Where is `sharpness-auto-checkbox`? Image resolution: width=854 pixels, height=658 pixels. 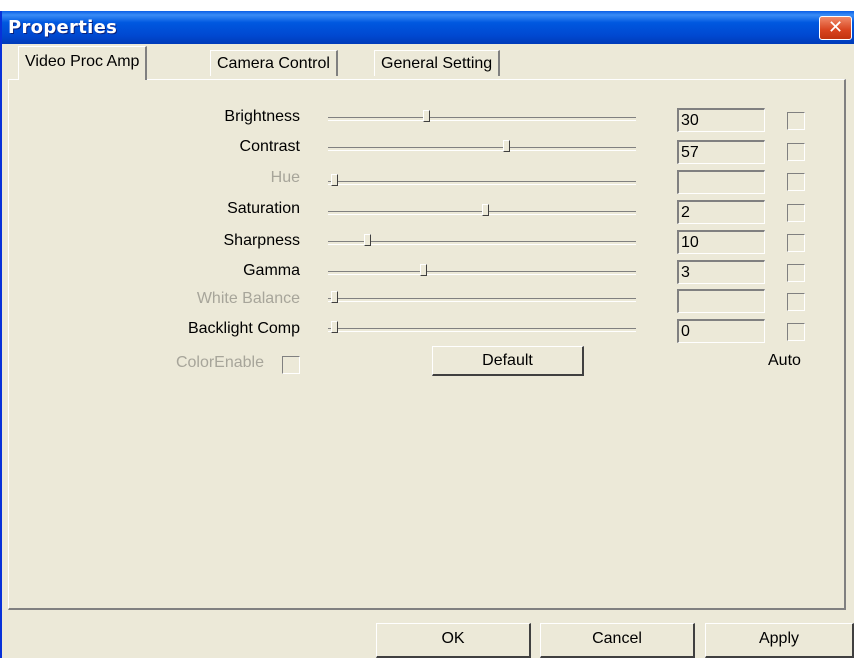 sharpness-auto-checkbox is located at coordinates (796, 243).